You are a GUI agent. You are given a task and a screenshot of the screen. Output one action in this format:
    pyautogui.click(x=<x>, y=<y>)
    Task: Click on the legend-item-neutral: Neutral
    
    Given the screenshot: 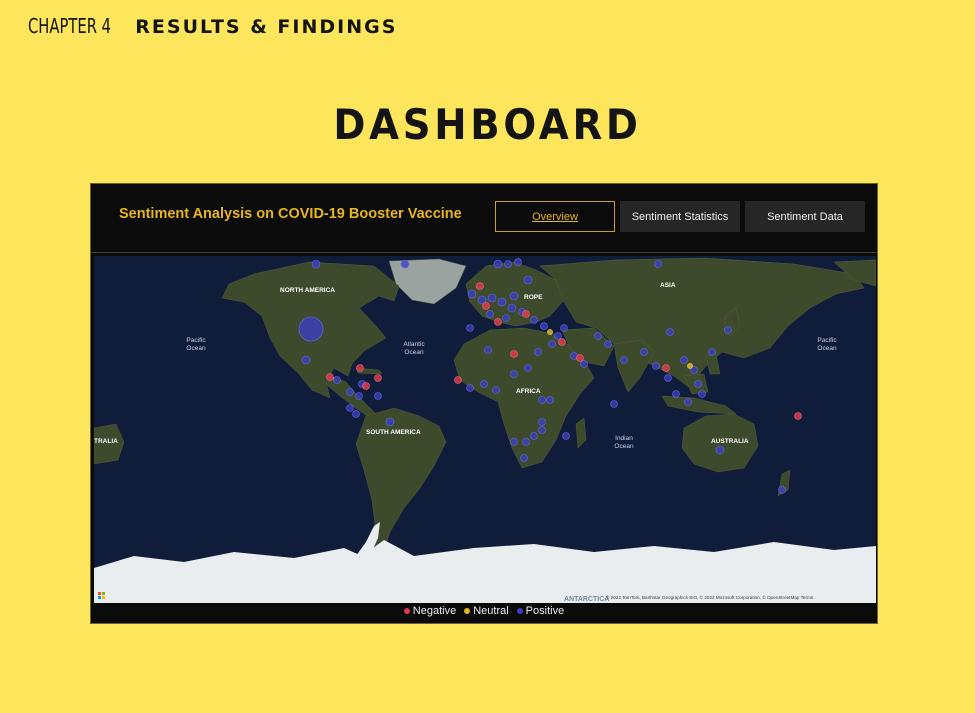 What is the action you would take?
    pyautogui.click(x=486, y=611)
    